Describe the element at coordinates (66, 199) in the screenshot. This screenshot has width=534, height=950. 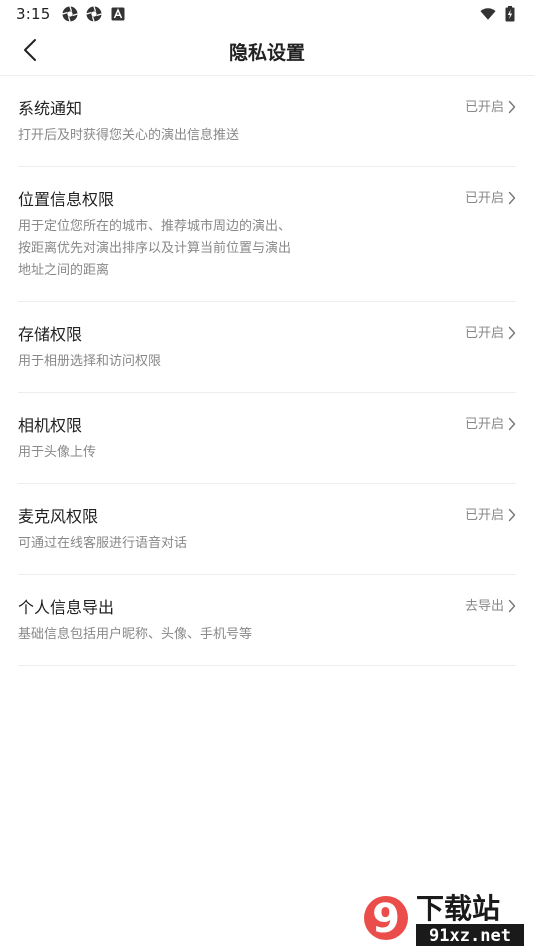
I see `setting-title: 位置信息权限` at that location.